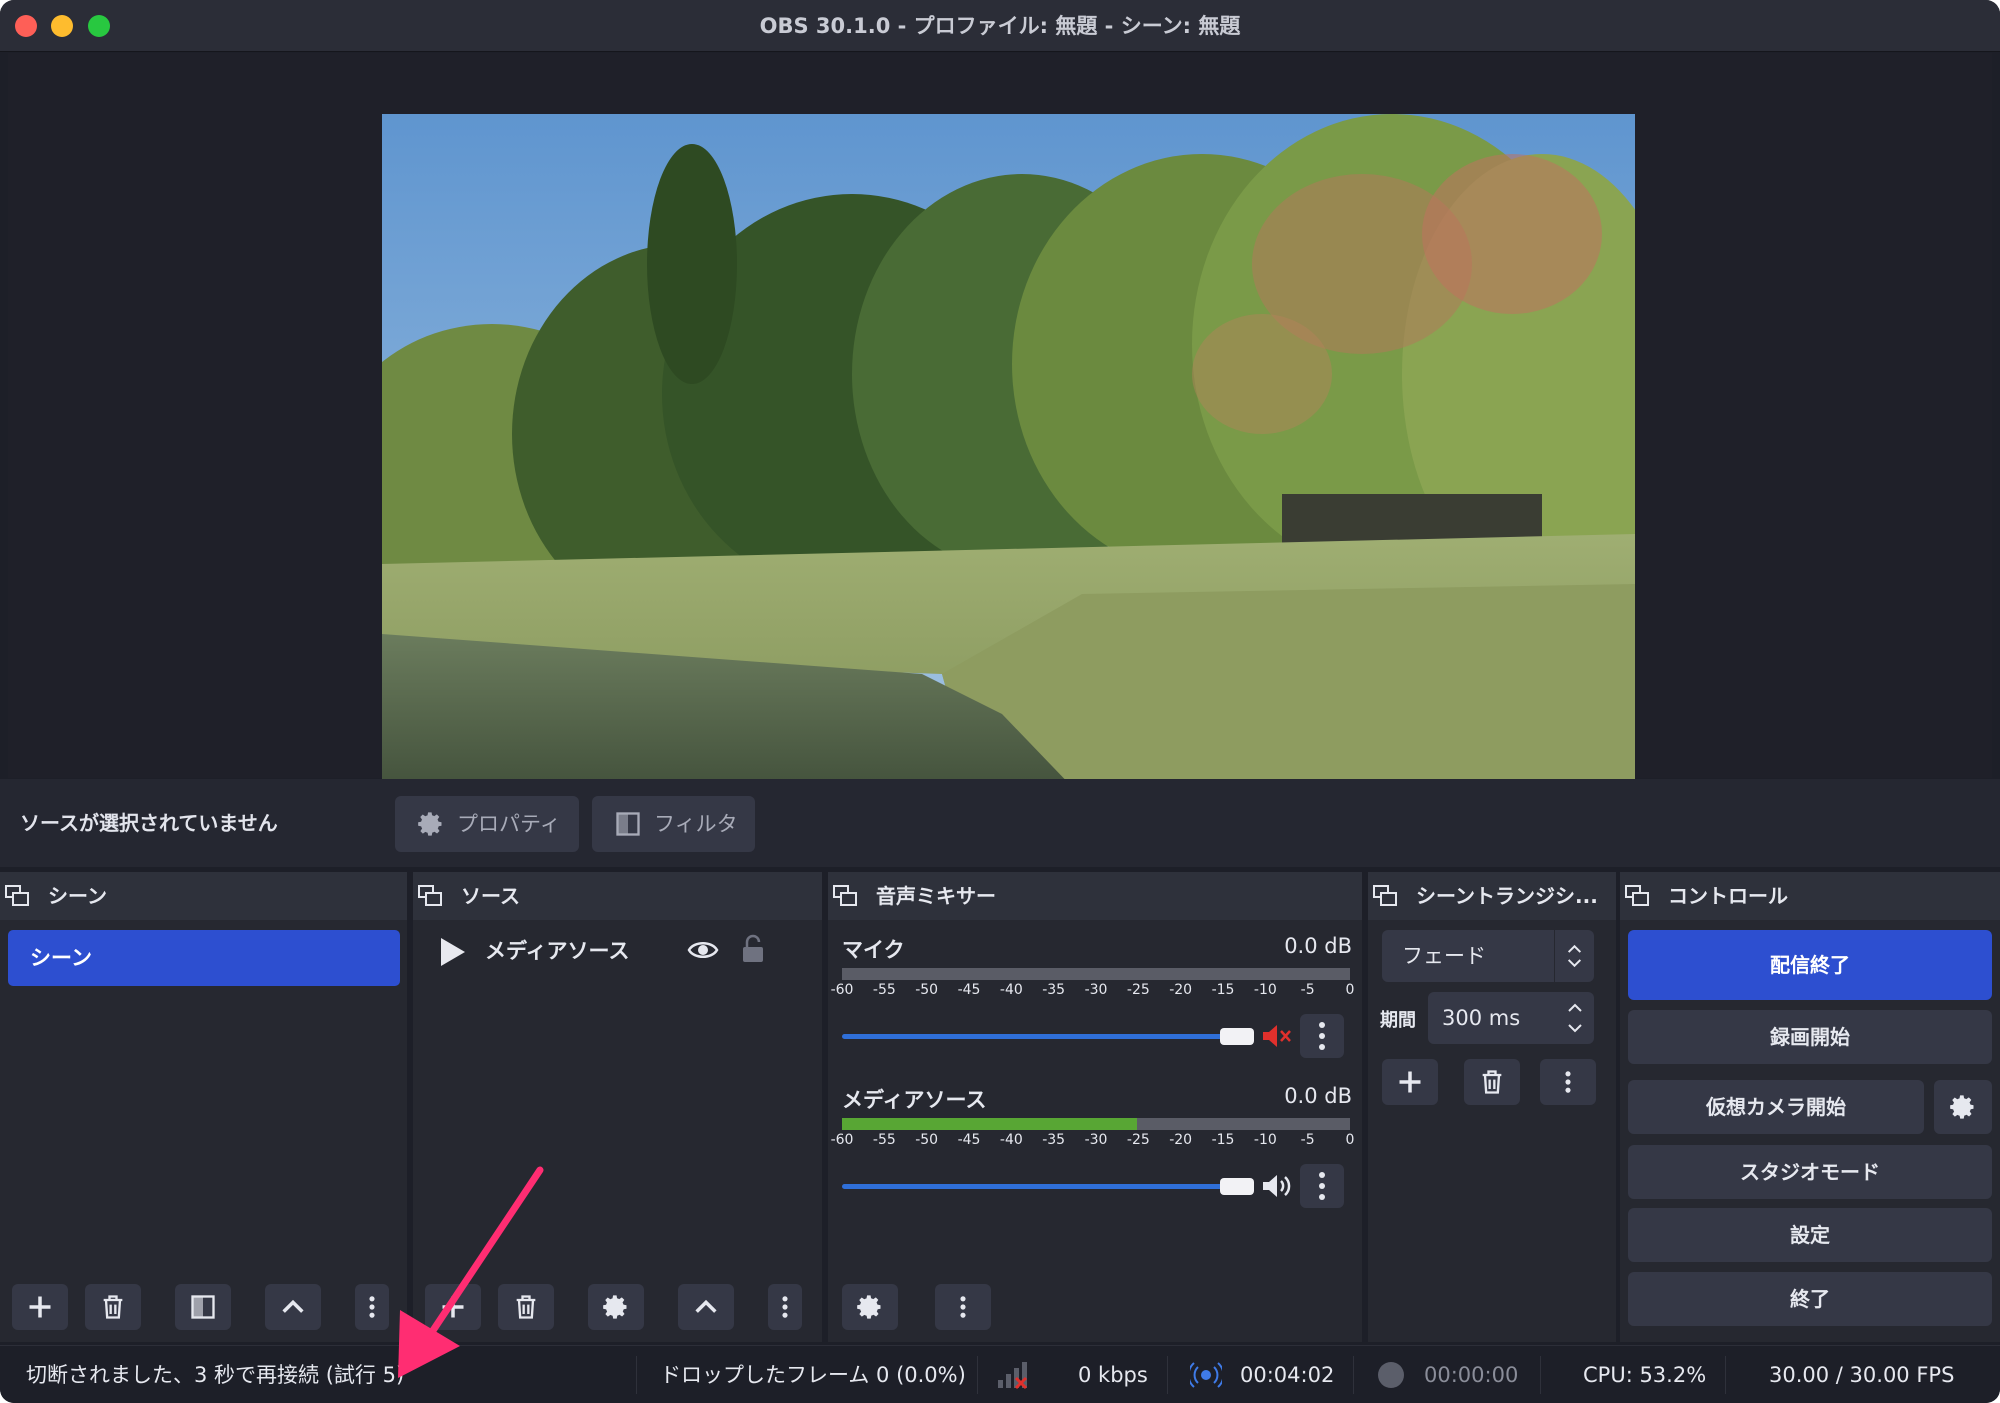 The height and width of the screenshot is (1403, 2000). I want to click on meter-tick-label: -25, so click(1138, 990).